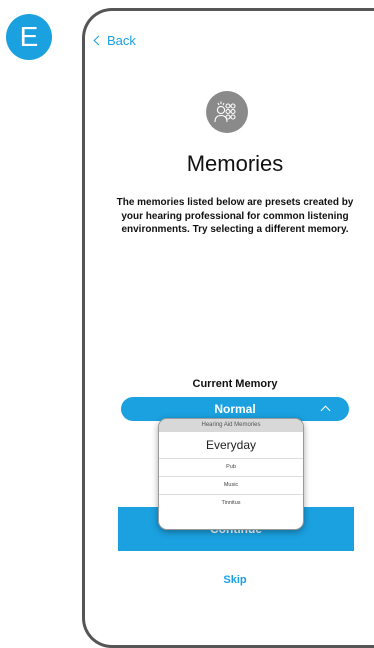  Describe the element at coordinates (235, 384) in the screenshot. I see `current-memory-label: Current Memory` at that location.